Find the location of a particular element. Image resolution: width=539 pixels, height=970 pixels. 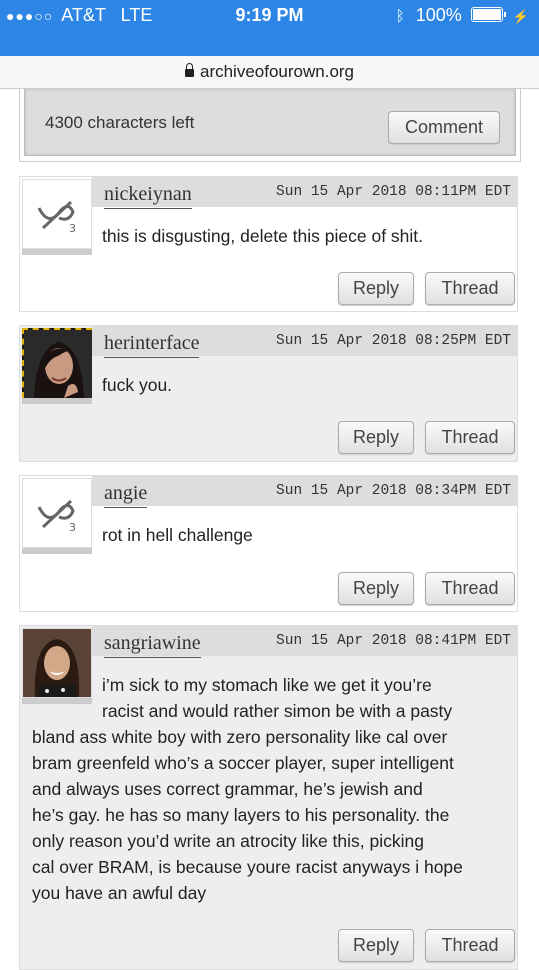

lock-icon is located at coordinates (189, 70).